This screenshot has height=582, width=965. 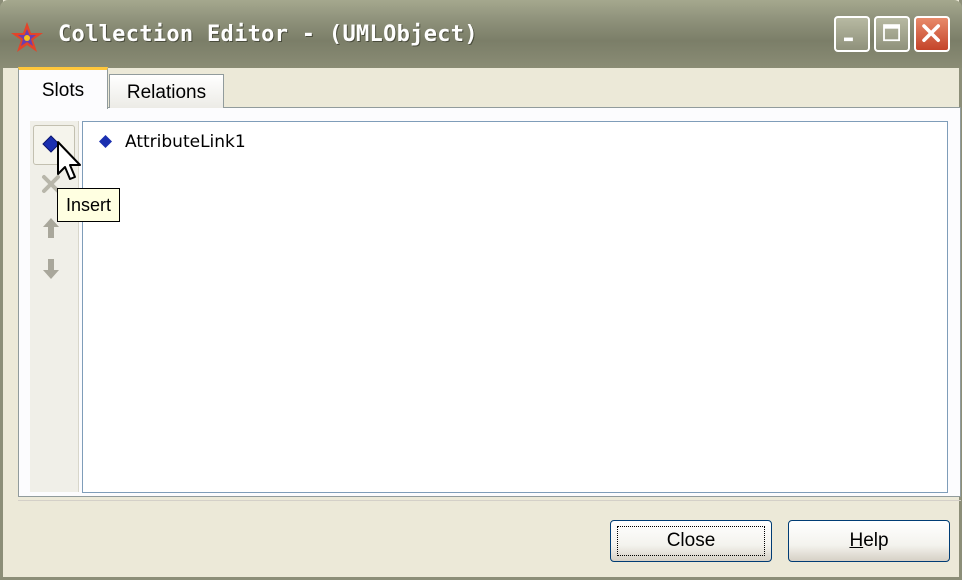 I want to click on help-button-label: elp, so click(x=876, y=540).